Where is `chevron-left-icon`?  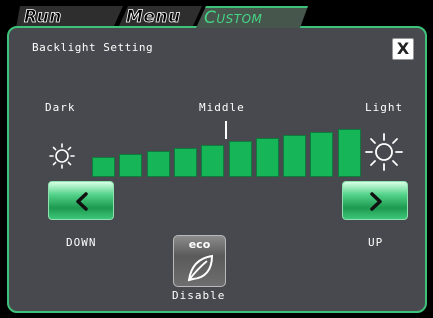 chevron-left-icon is located at coordinates (82, 201).